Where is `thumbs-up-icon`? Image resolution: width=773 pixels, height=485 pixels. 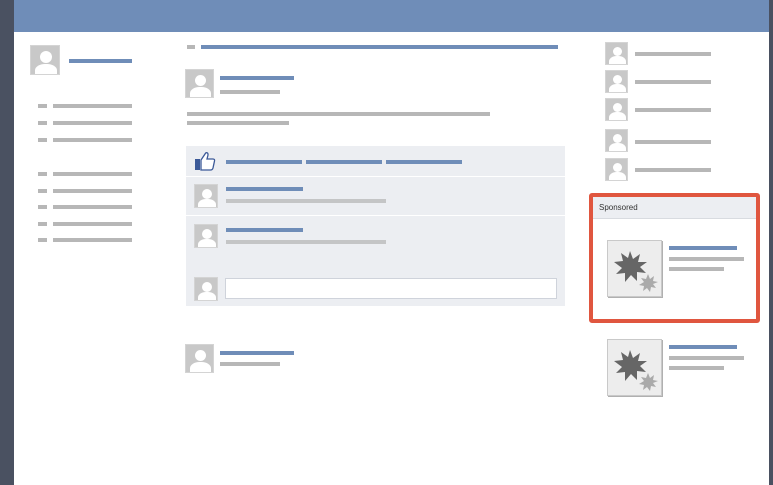
thumbs-up-icon is located at coordinates (205, 161).